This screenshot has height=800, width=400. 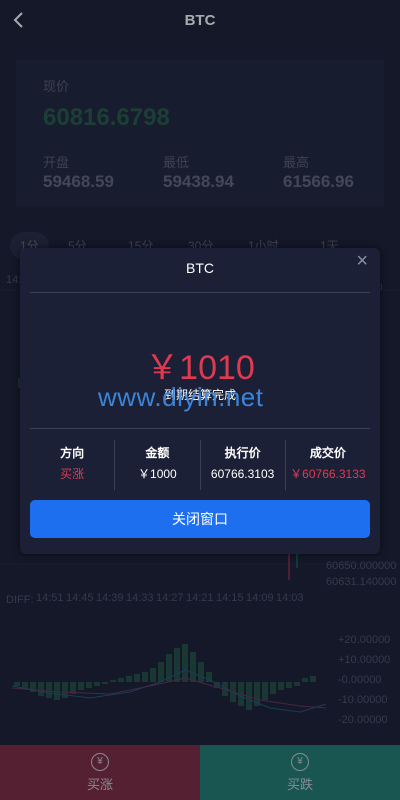 I want to click on direction-header: 方向, so click(x=72, y=453).